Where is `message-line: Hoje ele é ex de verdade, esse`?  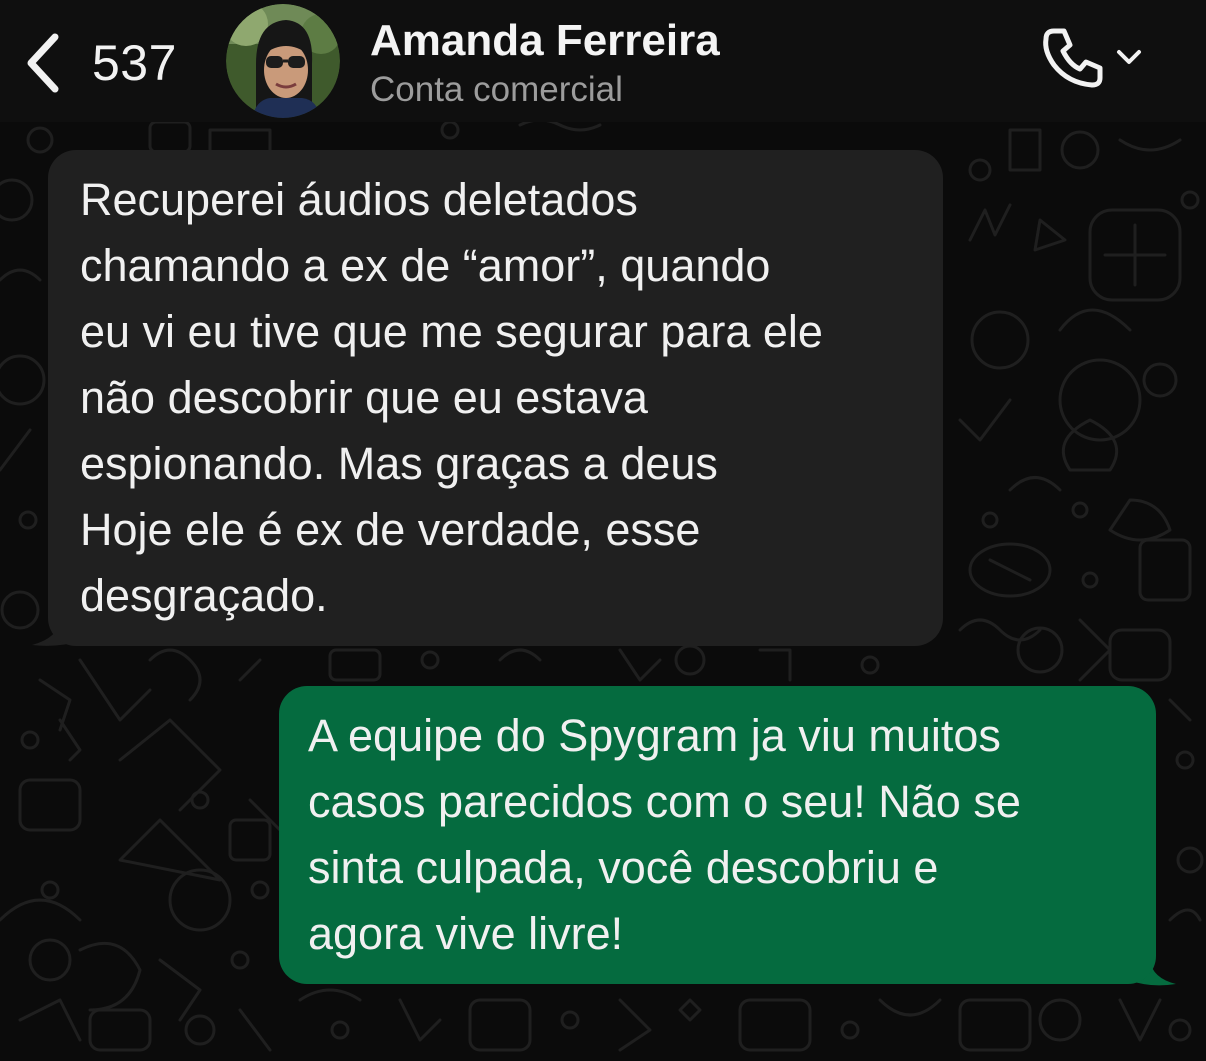 message-line: Hoje ele é ex de verdade, esse is located at coordinates (390, 529).